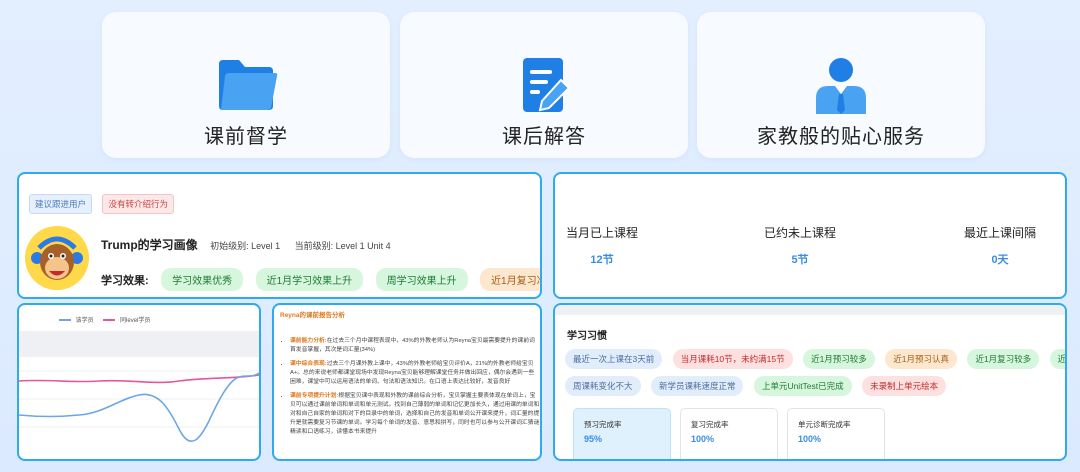  Describe the element at coordinates (995, 245) in the screenshot. I see `stat-last-interval: 最近上课间隔 0天` at that location.